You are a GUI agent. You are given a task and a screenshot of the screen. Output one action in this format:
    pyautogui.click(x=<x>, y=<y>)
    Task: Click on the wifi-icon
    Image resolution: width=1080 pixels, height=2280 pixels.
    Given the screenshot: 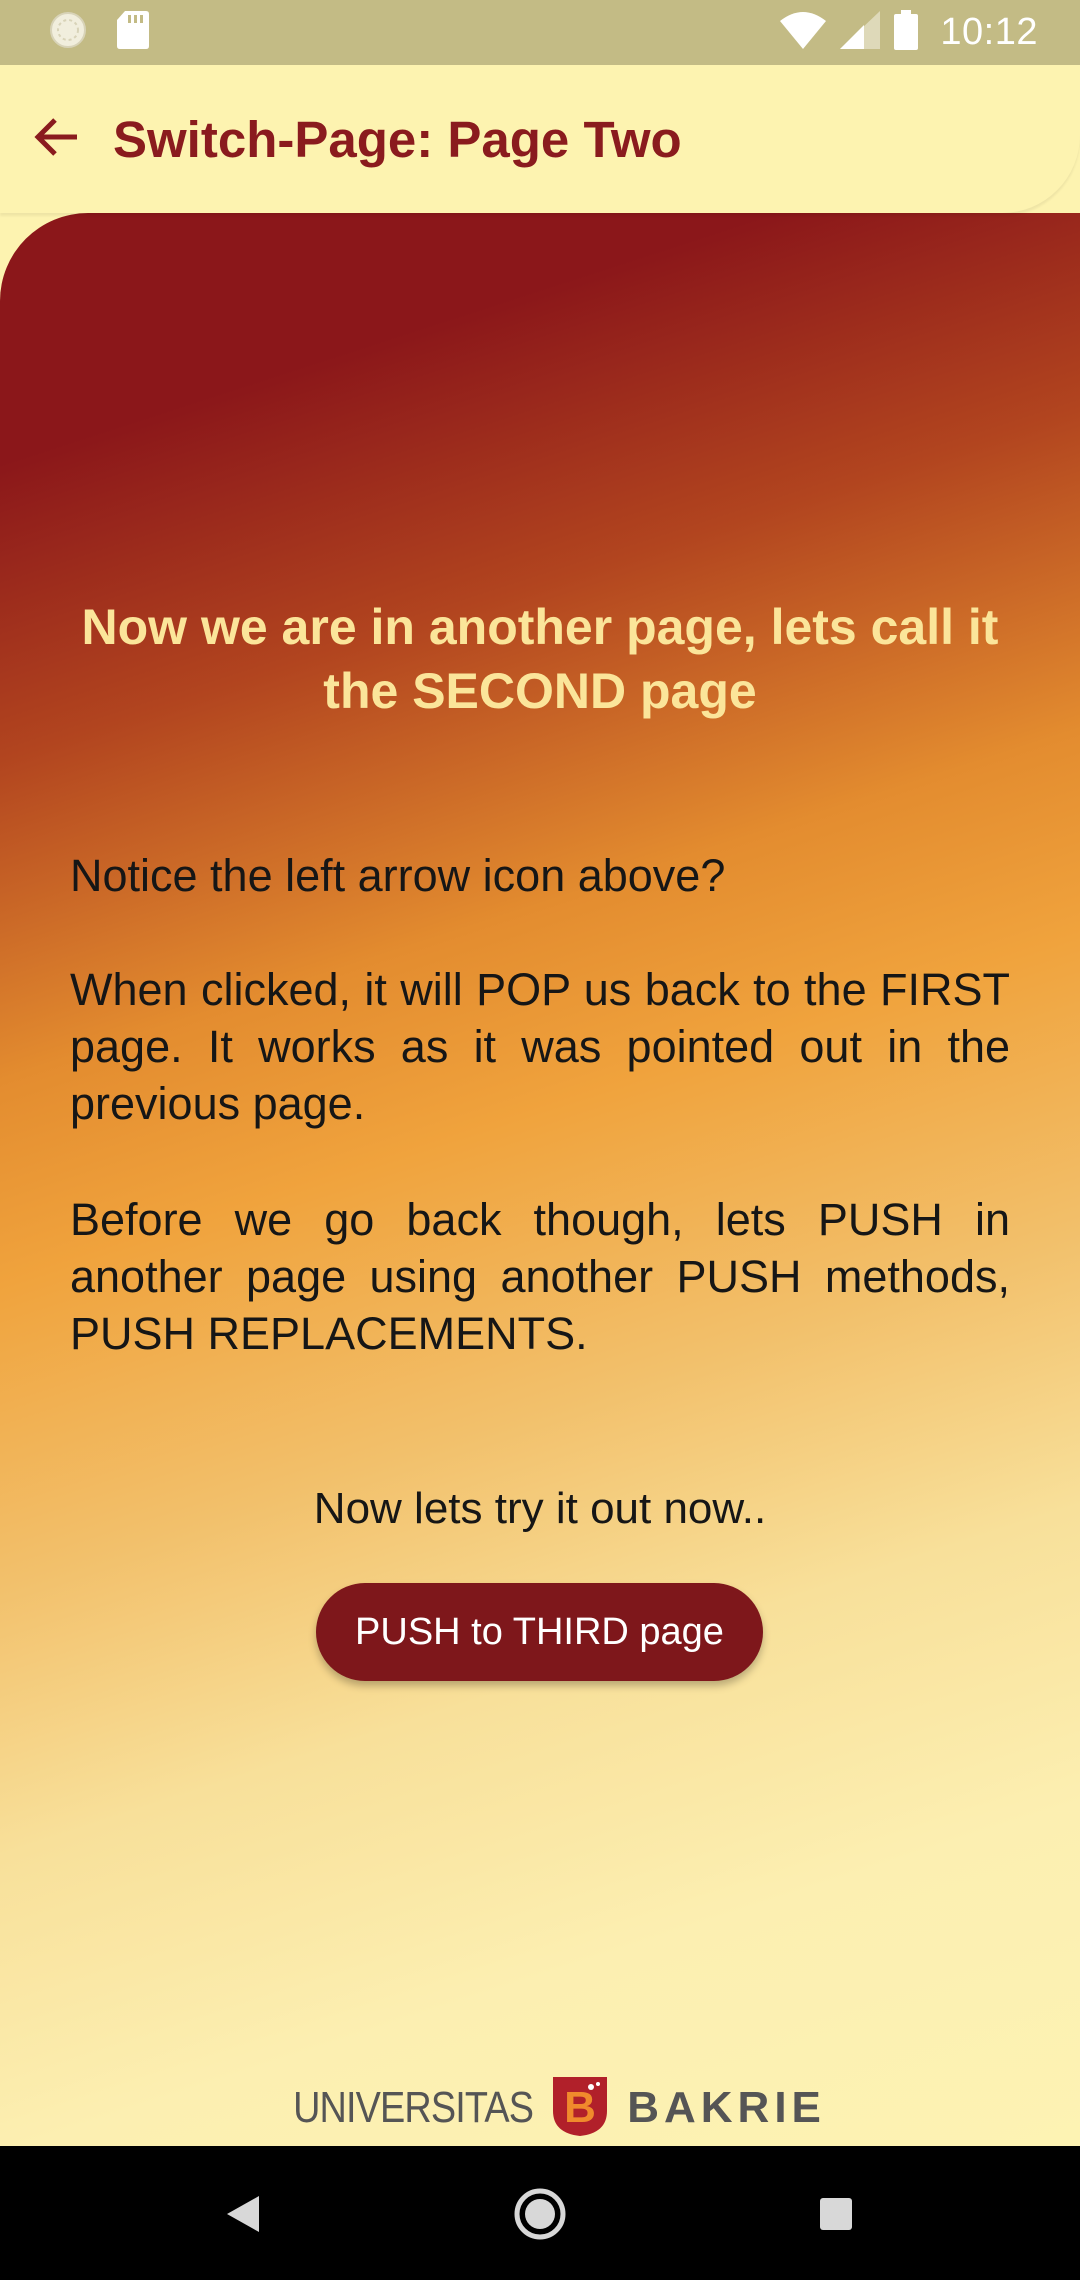 What is the action you would take?
    pyautogui.click(x=803, y=32)
    